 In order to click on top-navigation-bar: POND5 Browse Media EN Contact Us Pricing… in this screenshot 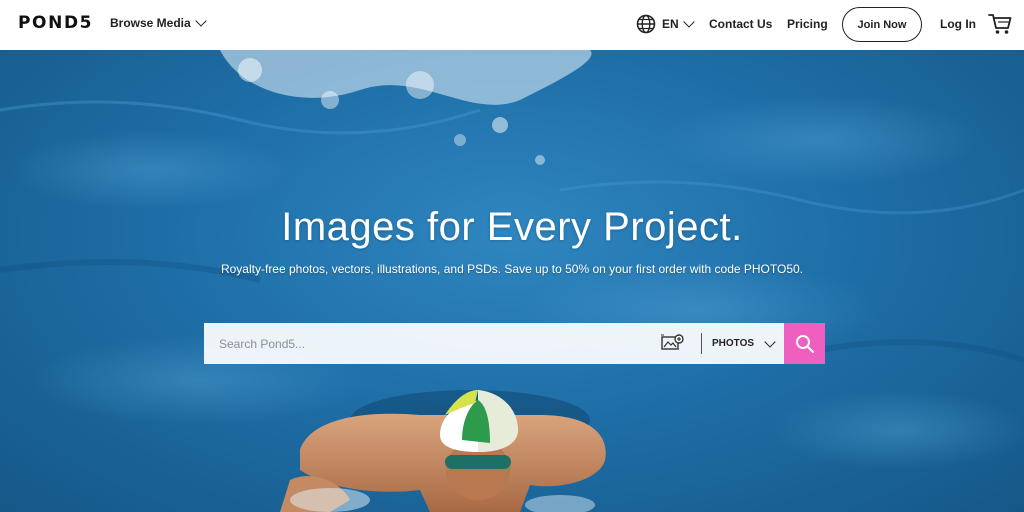, I will do `click(512, 25)`.